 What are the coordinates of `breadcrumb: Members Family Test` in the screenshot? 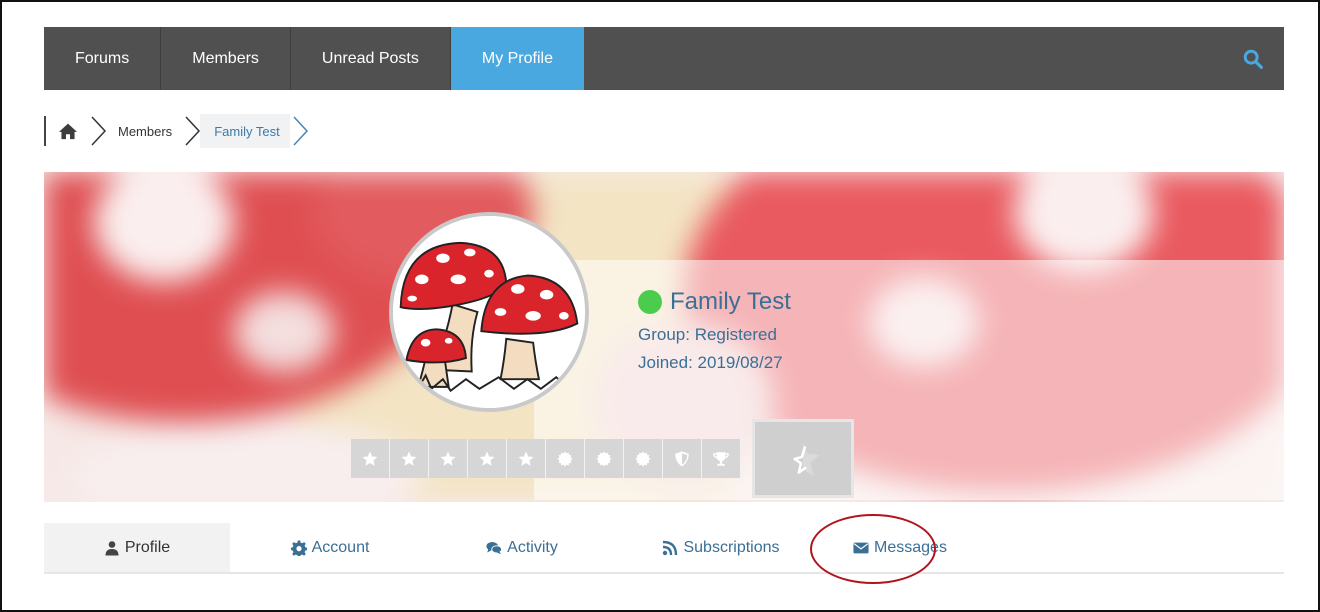 It's located at (182, 131).